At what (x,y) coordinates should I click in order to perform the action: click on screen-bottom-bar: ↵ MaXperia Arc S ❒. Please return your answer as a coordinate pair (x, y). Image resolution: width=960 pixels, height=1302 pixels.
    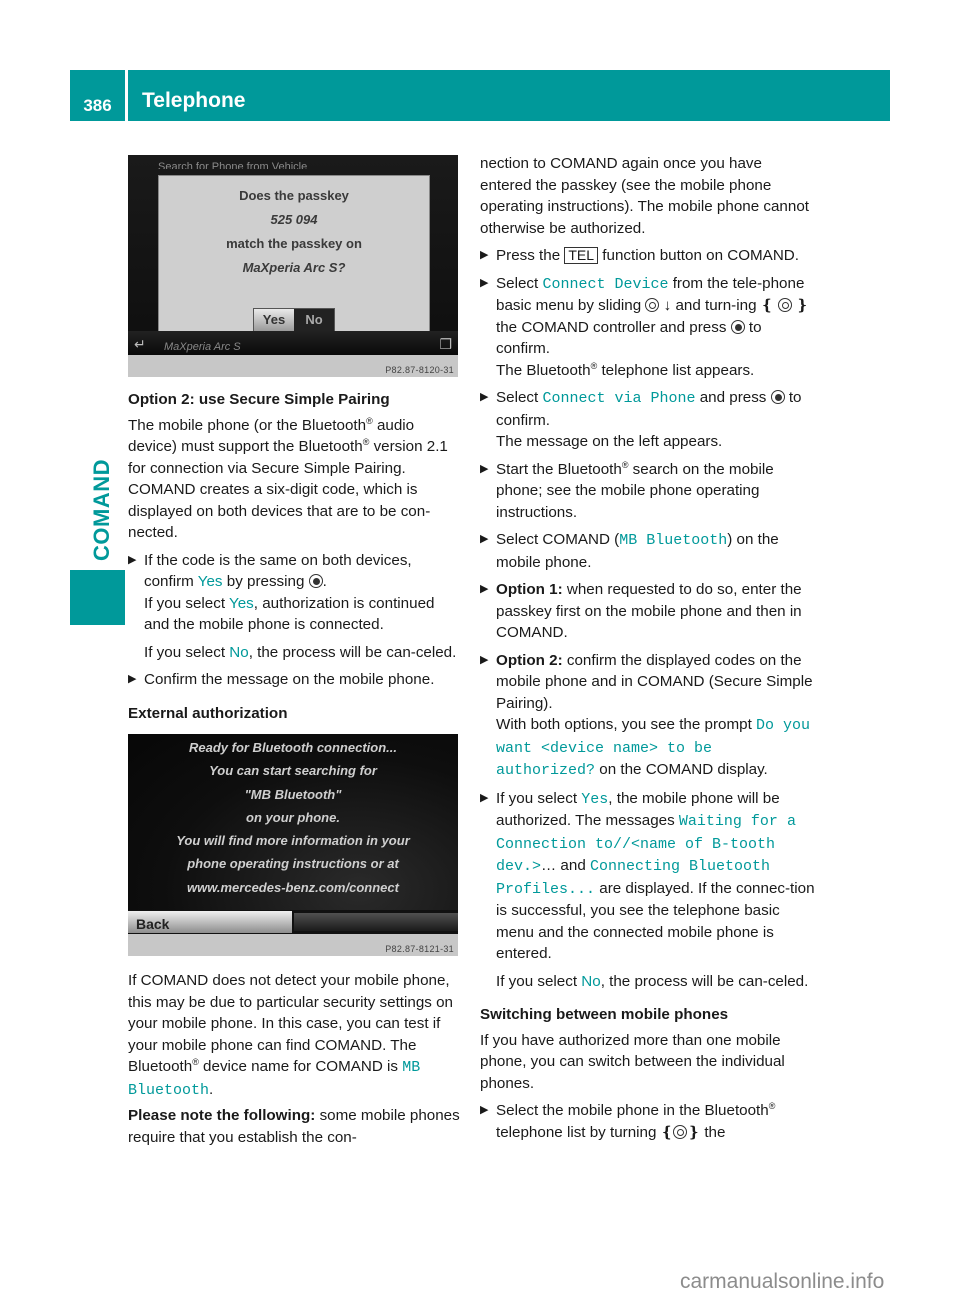
    Looking at the image, I should click on (293, 343).